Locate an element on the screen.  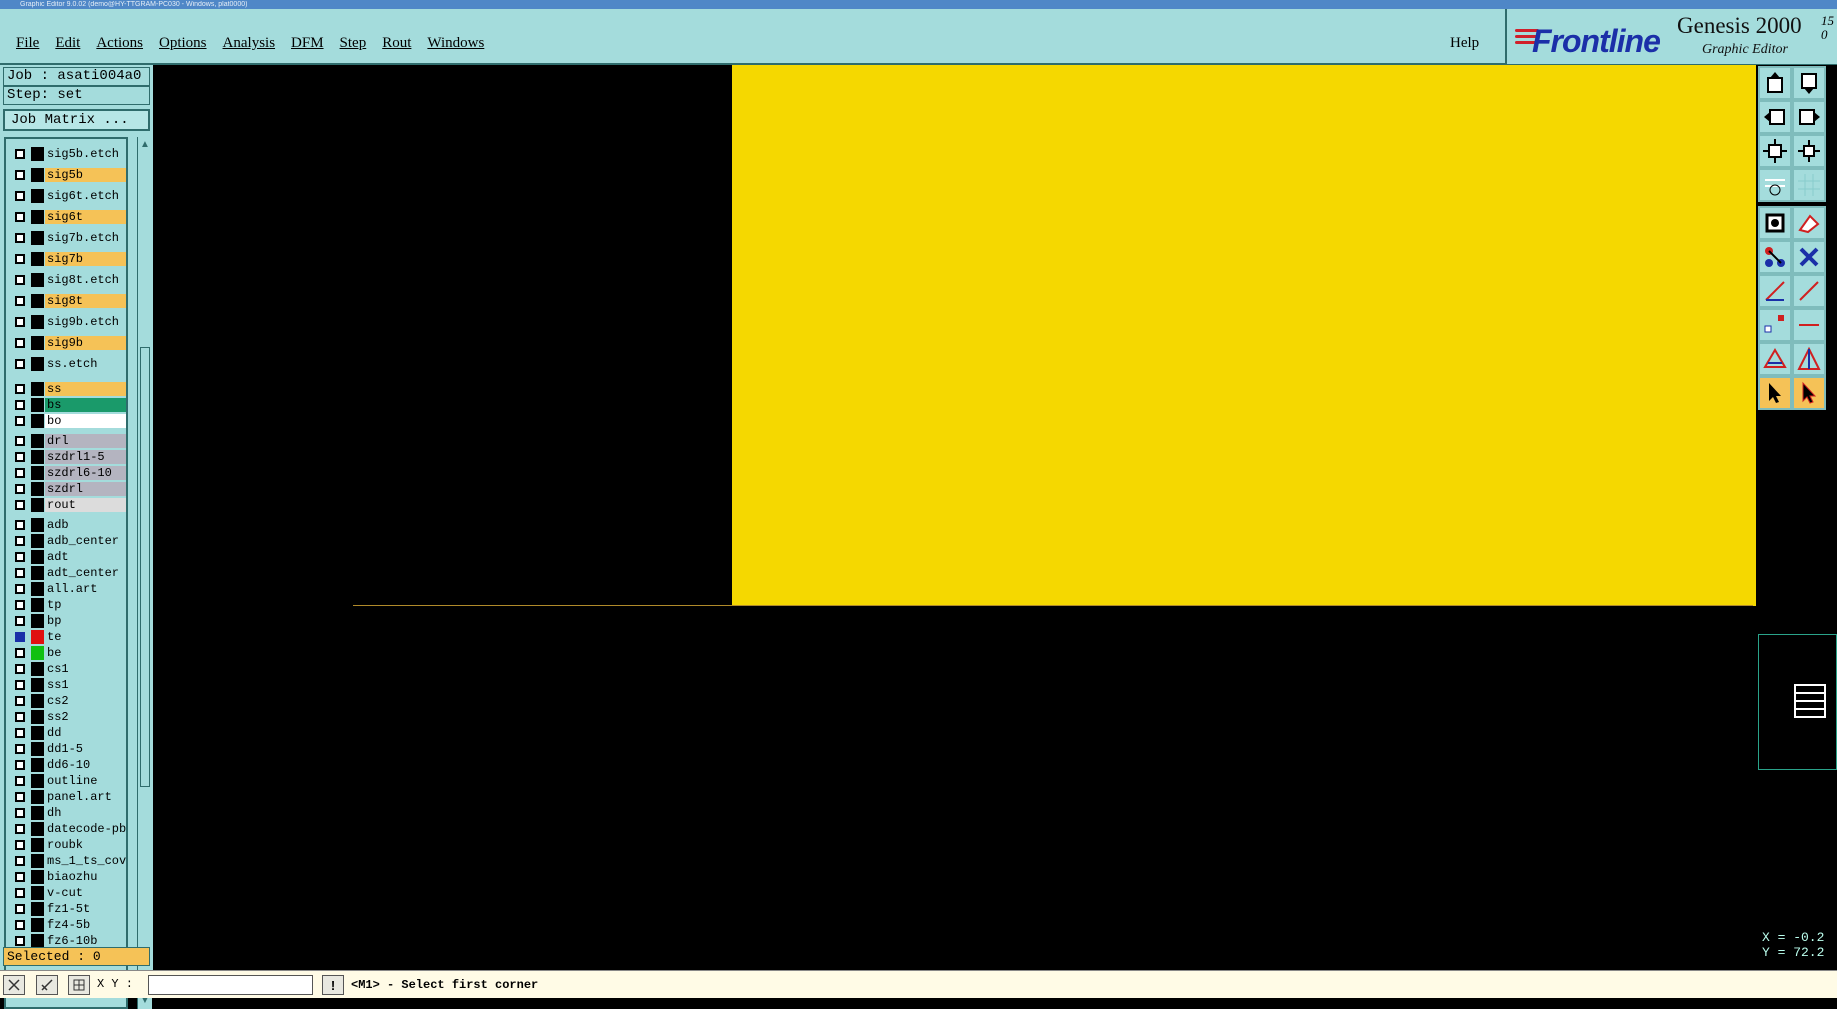
layer-row: fz6-10b is located at coordinates (67, 941).